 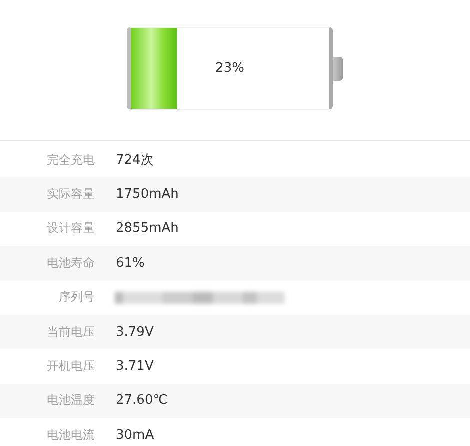 What do you see at coordinates (70, 195) in the screenshot?
I see `row-label: 实际容量` at bounding box center [70, 195].